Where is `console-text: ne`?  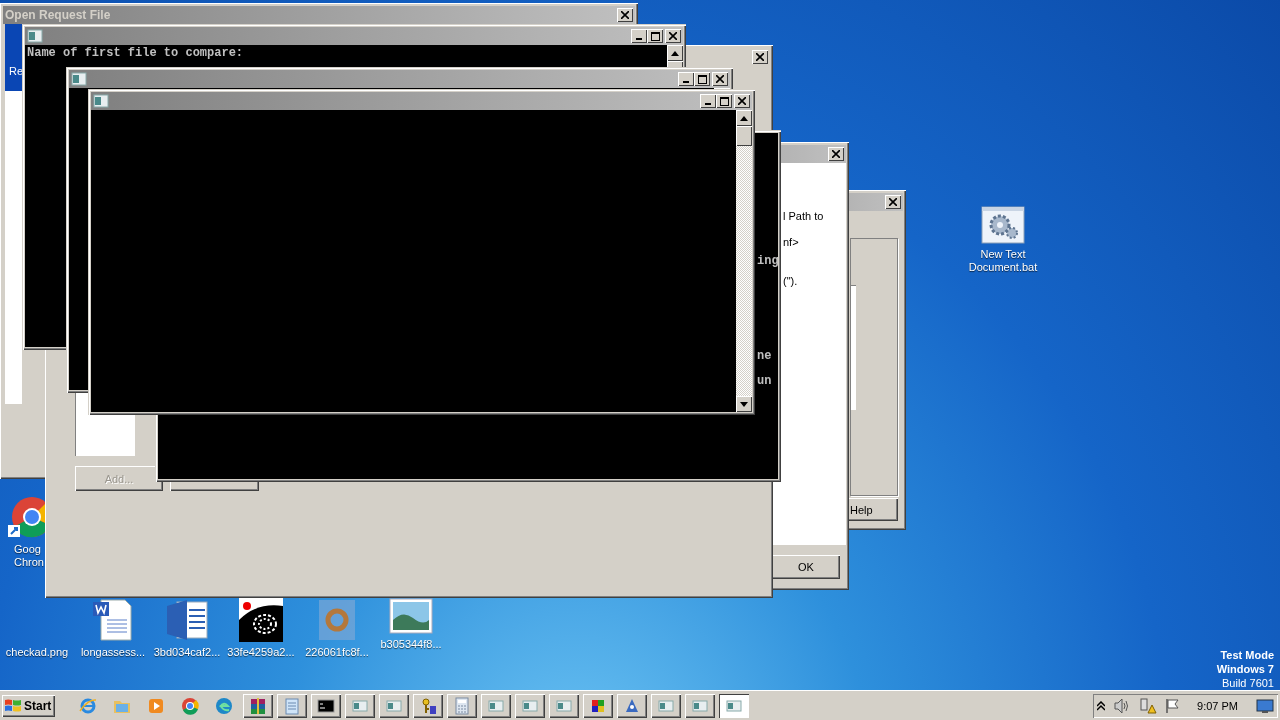 console-text: ne is located at coordinates (764, 356).